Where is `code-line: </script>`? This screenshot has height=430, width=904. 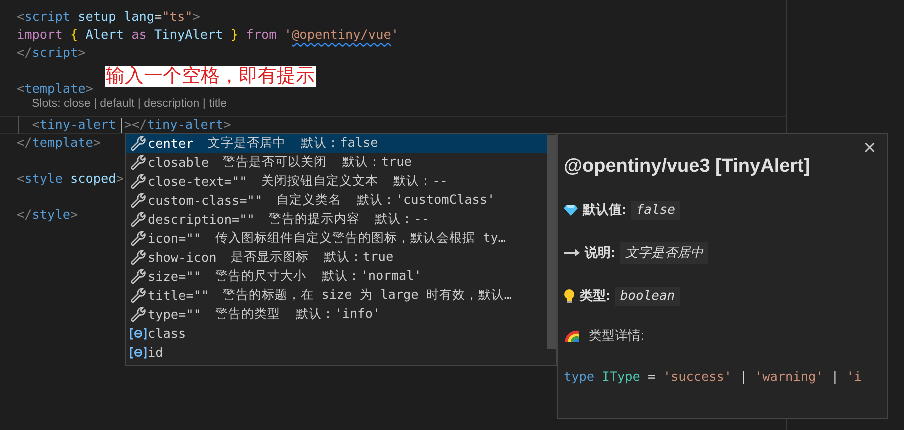
code-line: </script> is located at coordinates (51, 53).